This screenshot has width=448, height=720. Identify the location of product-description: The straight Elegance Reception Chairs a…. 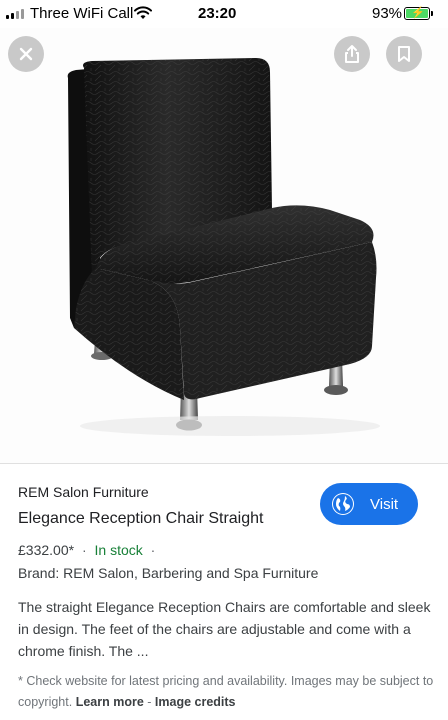
(224, 629).